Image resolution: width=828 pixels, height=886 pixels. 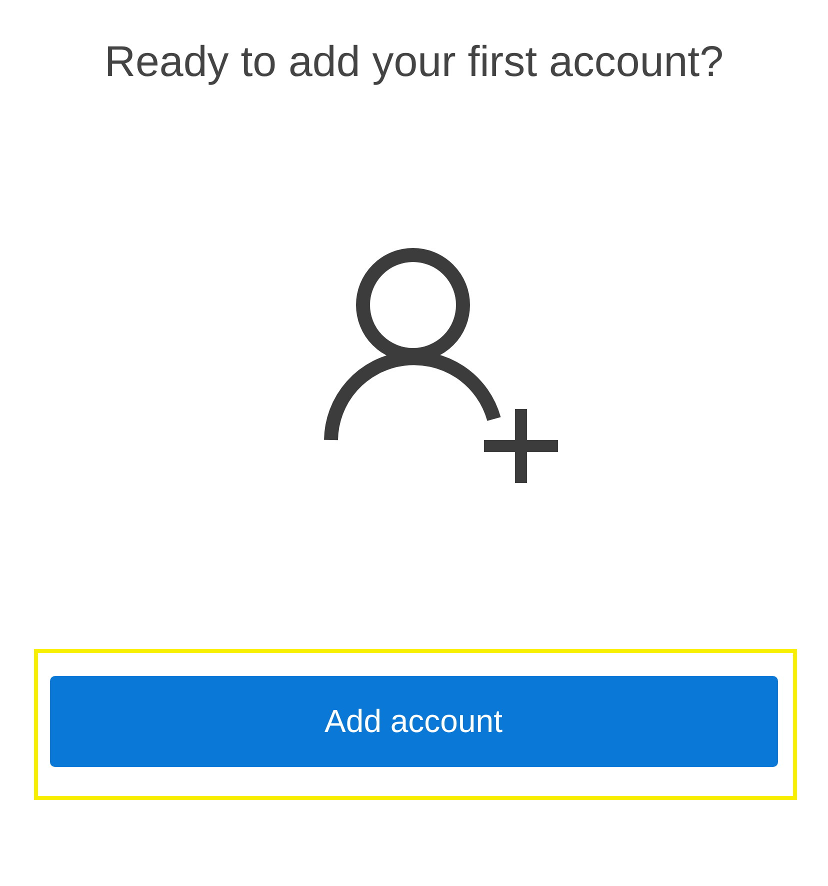 I want to click on heading: Ready to add your first account?, so click(x=414, y=62).